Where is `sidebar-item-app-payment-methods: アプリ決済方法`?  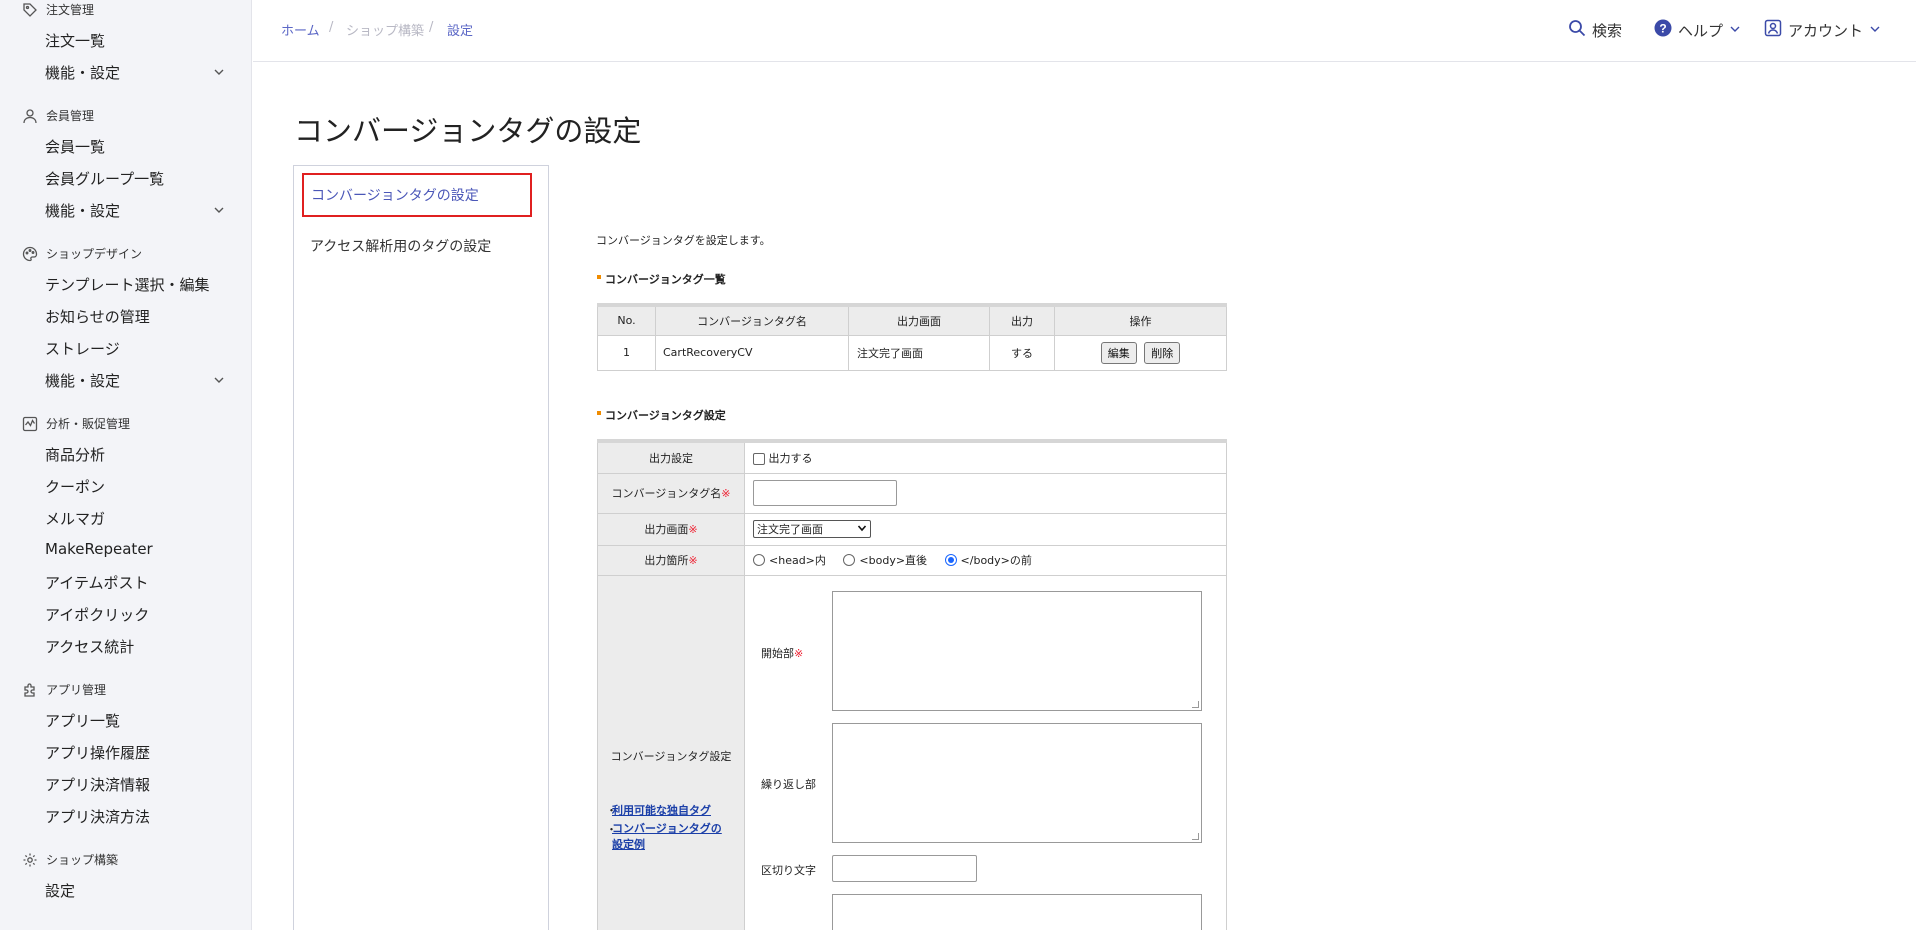 sidebar-item-app-payment-methods: アプリ決済方法 is located at coordinates (135, 816).